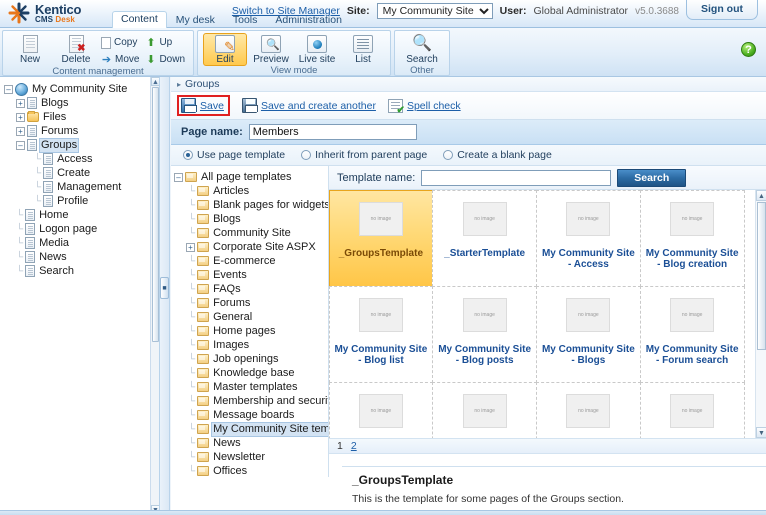  What do you see at coordinates (251, 429) in the screenshot?
I see `tpl-node-my-community-site-templates: └ My Community Site templates` at bounding box center [251, 429].